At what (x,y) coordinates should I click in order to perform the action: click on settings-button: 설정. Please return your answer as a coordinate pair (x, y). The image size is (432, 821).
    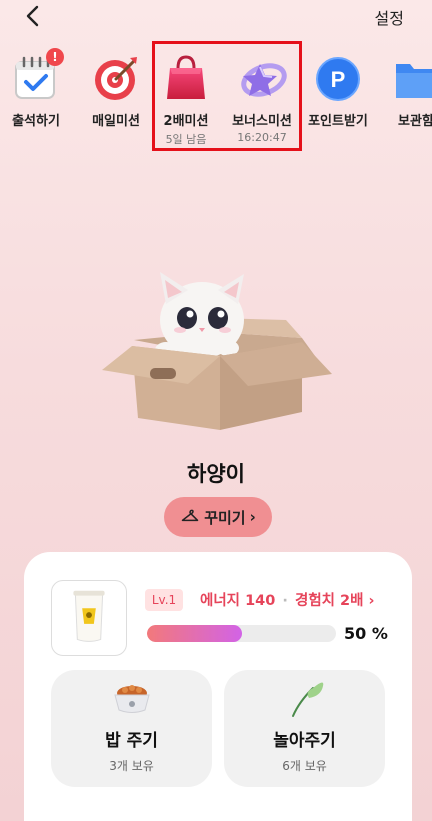
    Looking at the image, I should click on (389, 17).